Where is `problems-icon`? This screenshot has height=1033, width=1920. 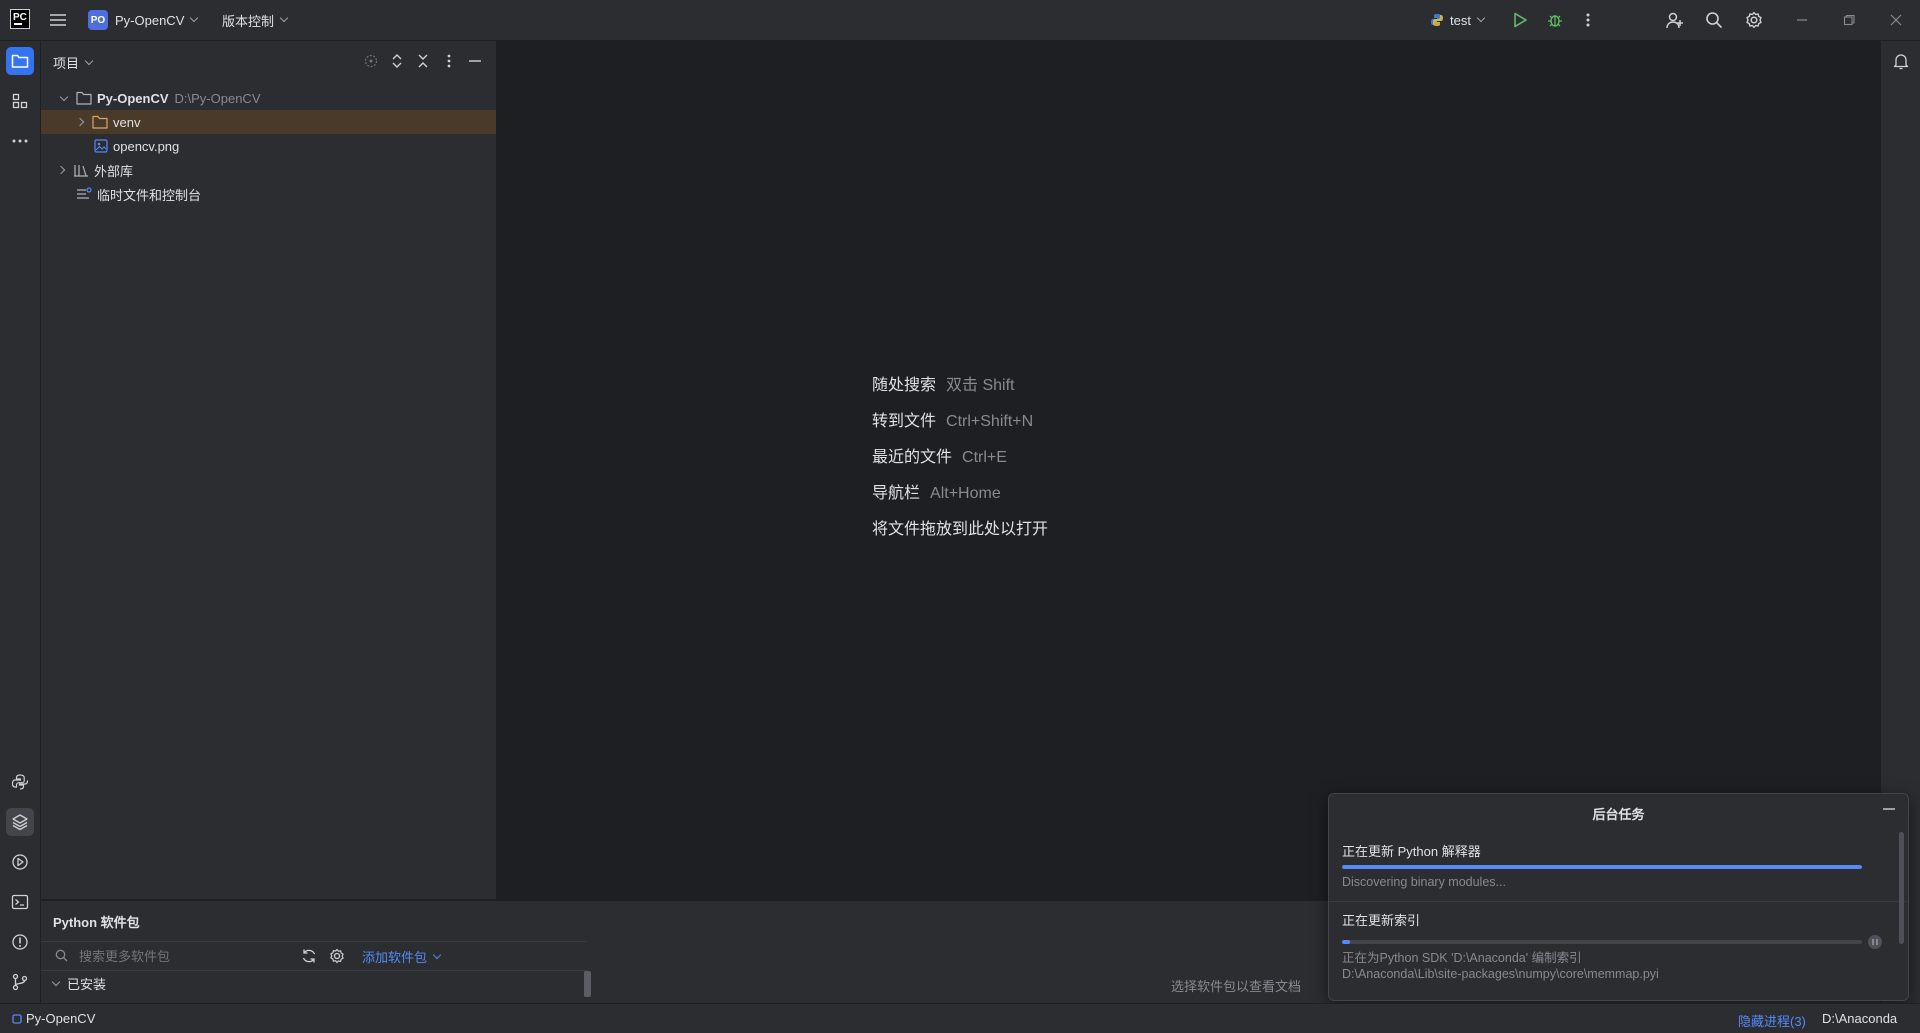 problems-icon is located at coordinates (20, 942).